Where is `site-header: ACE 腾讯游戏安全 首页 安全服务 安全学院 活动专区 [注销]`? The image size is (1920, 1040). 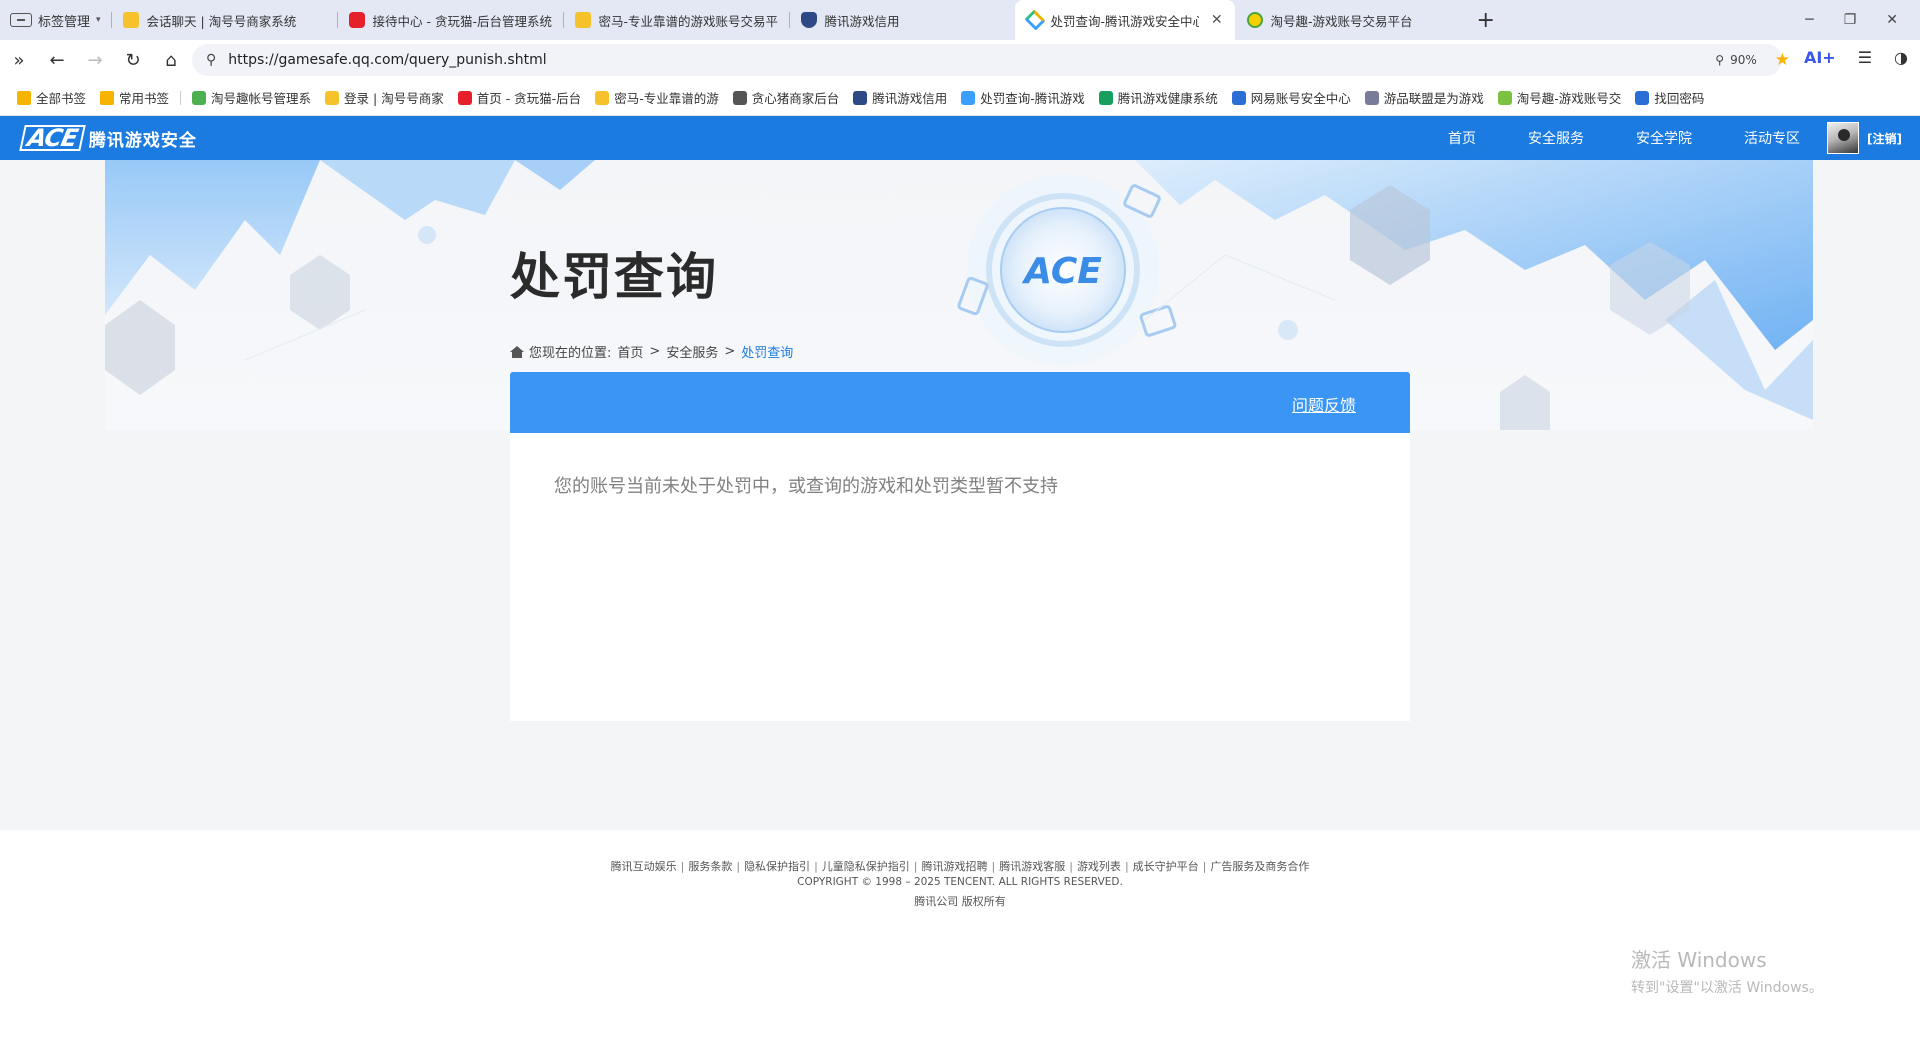
site-header: ACE 腾讯游戏安全 首页 安全服务 安全学院 活动专区 [注销] is located at coordinates (960, 138).